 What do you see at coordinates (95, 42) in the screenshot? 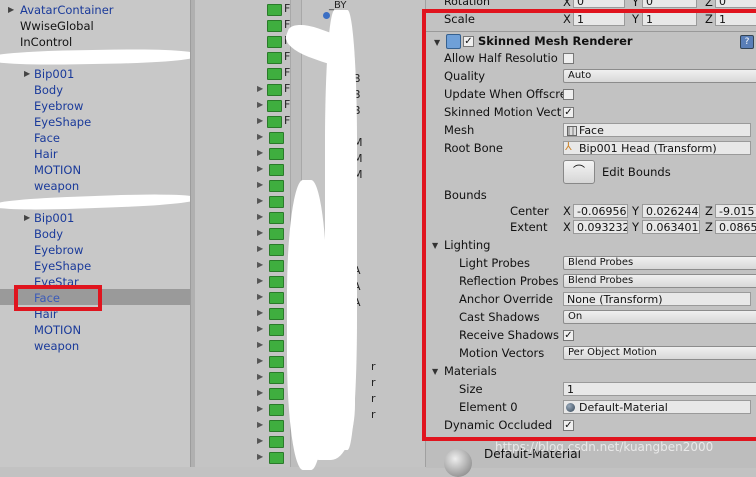
I see `hierarchy-item-incontrol: InControl` at bounding box center [95, 42].